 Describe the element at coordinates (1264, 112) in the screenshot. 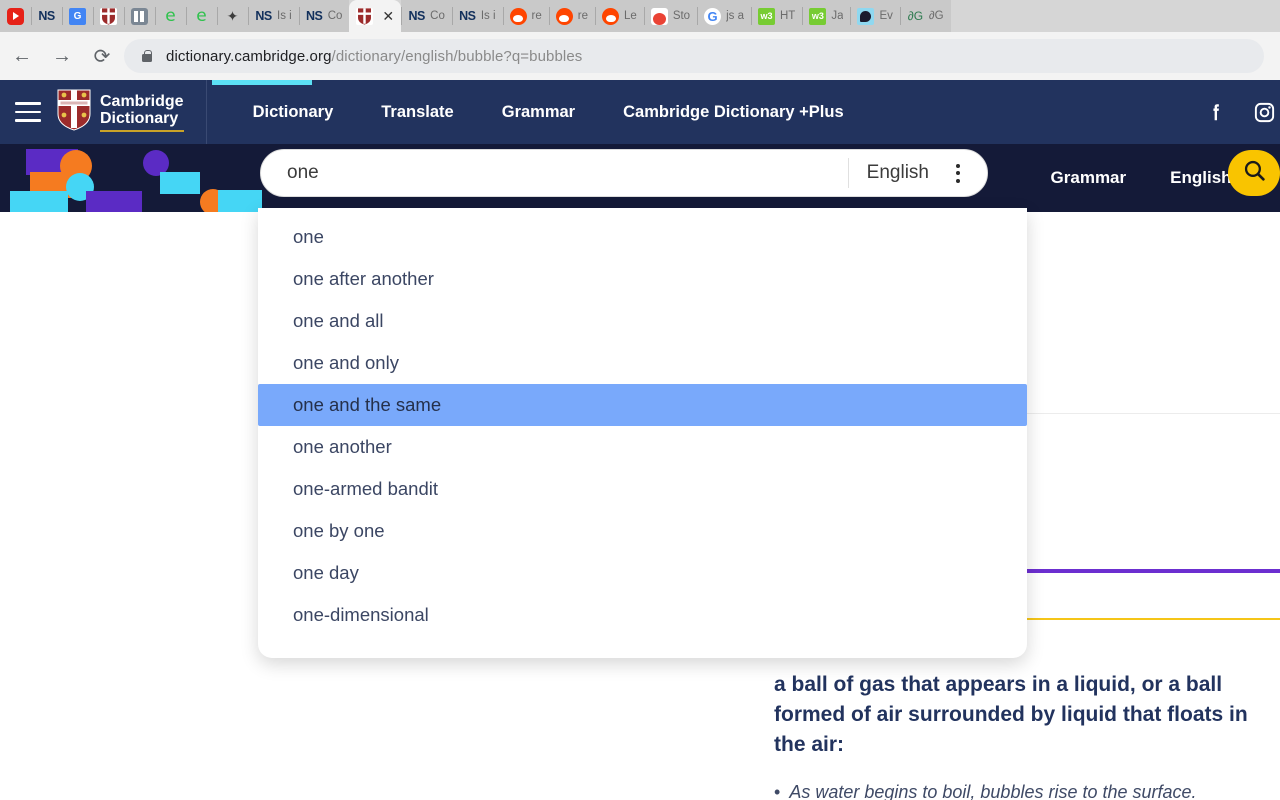

I see `instagram-icon` at that location.